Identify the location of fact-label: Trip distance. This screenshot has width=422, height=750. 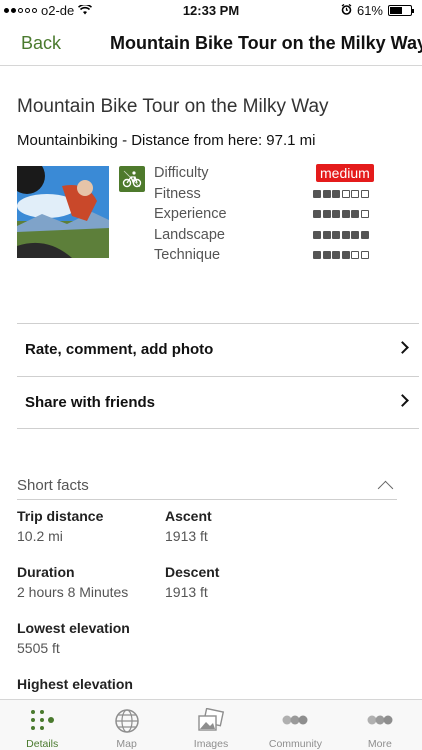
(60, 516).